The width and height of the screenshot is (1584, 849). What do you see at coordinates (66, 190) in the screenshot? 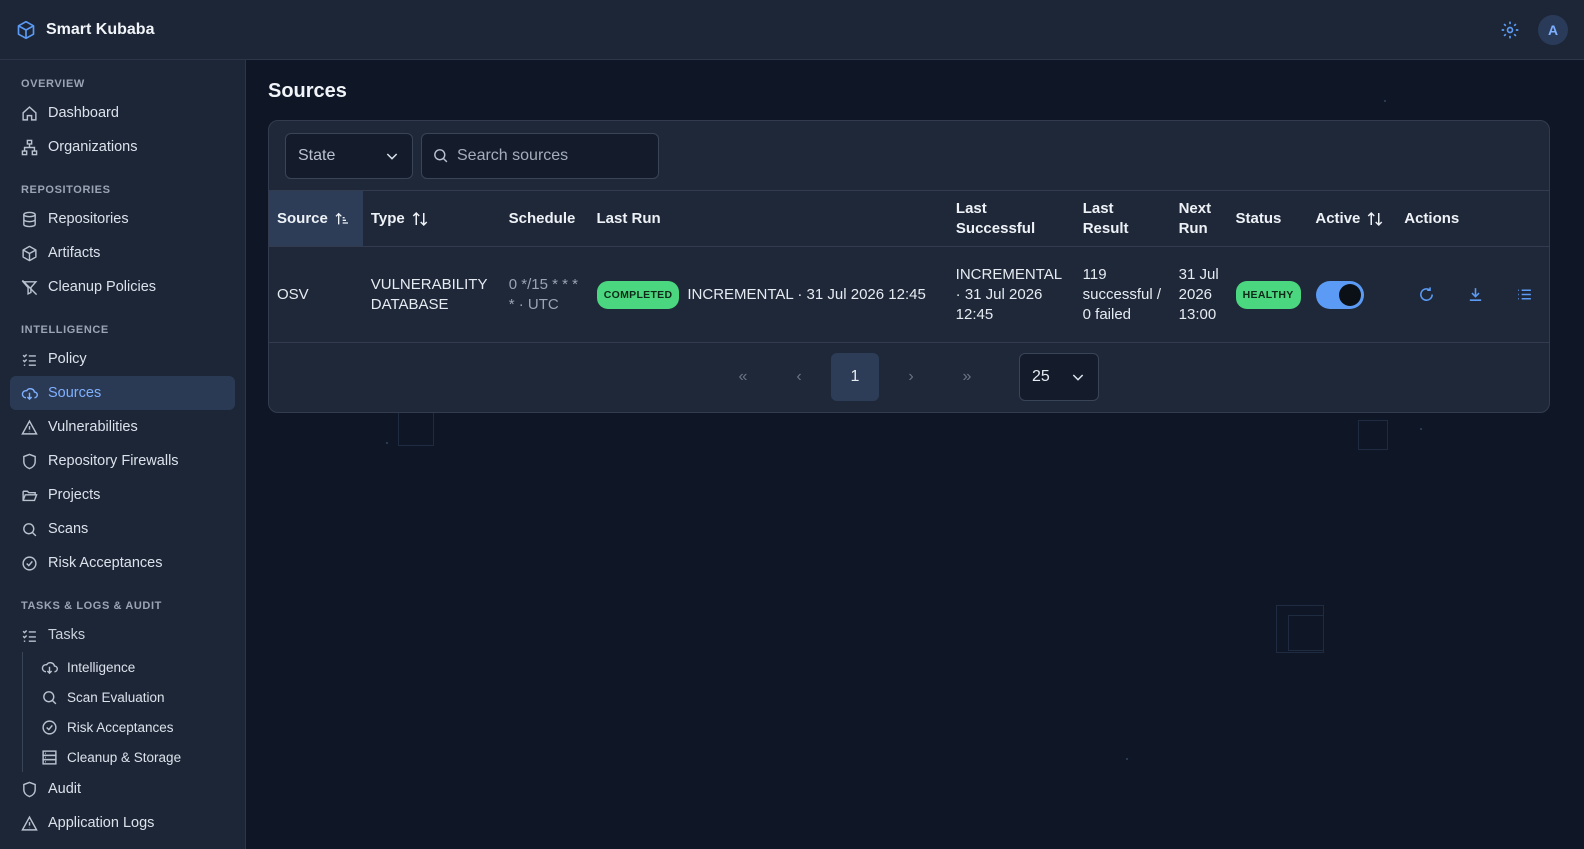
I see `section-title-repositories: REPOSITORIES` at bounding box center [66, 190].